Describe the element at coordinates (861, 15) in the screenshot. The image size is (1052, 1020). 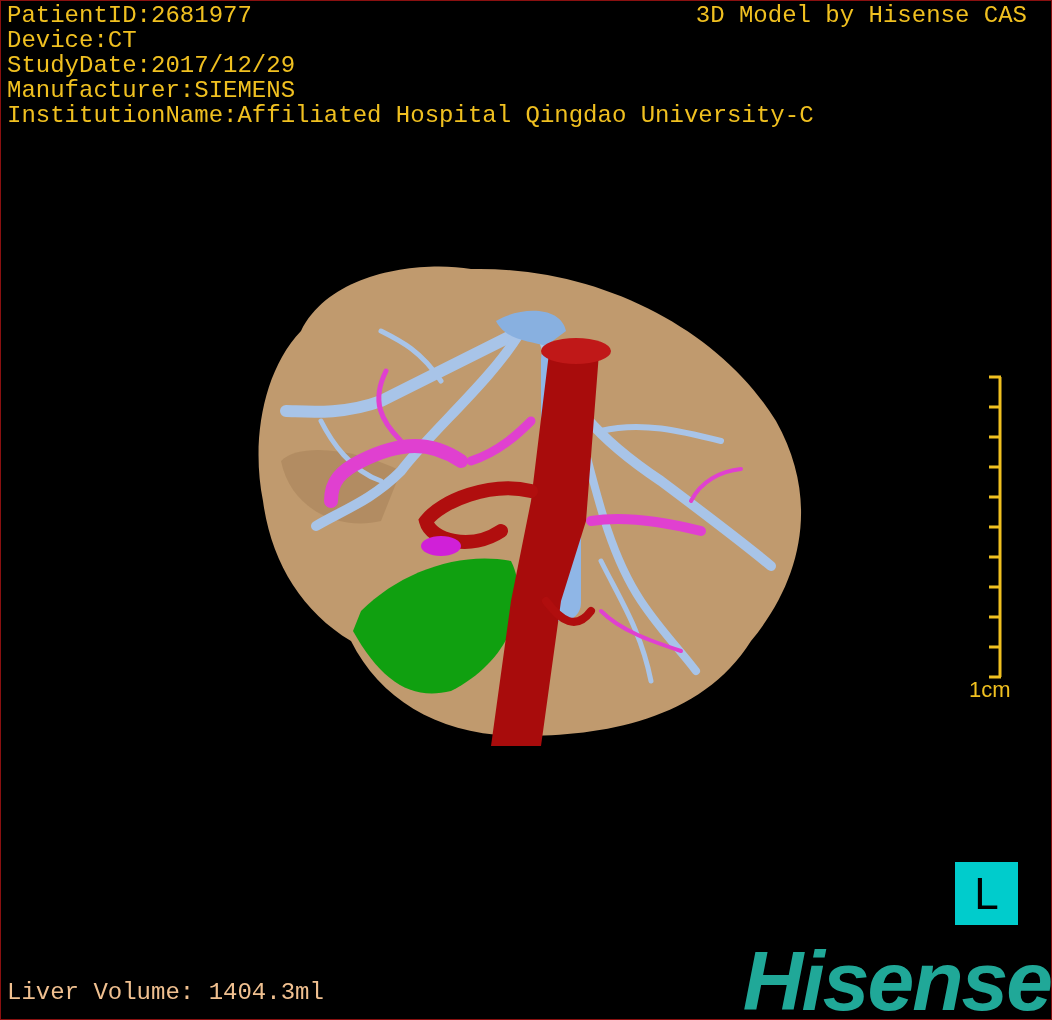
I see `model-credit-text: 3D Model by Hisense CAS` at that location.